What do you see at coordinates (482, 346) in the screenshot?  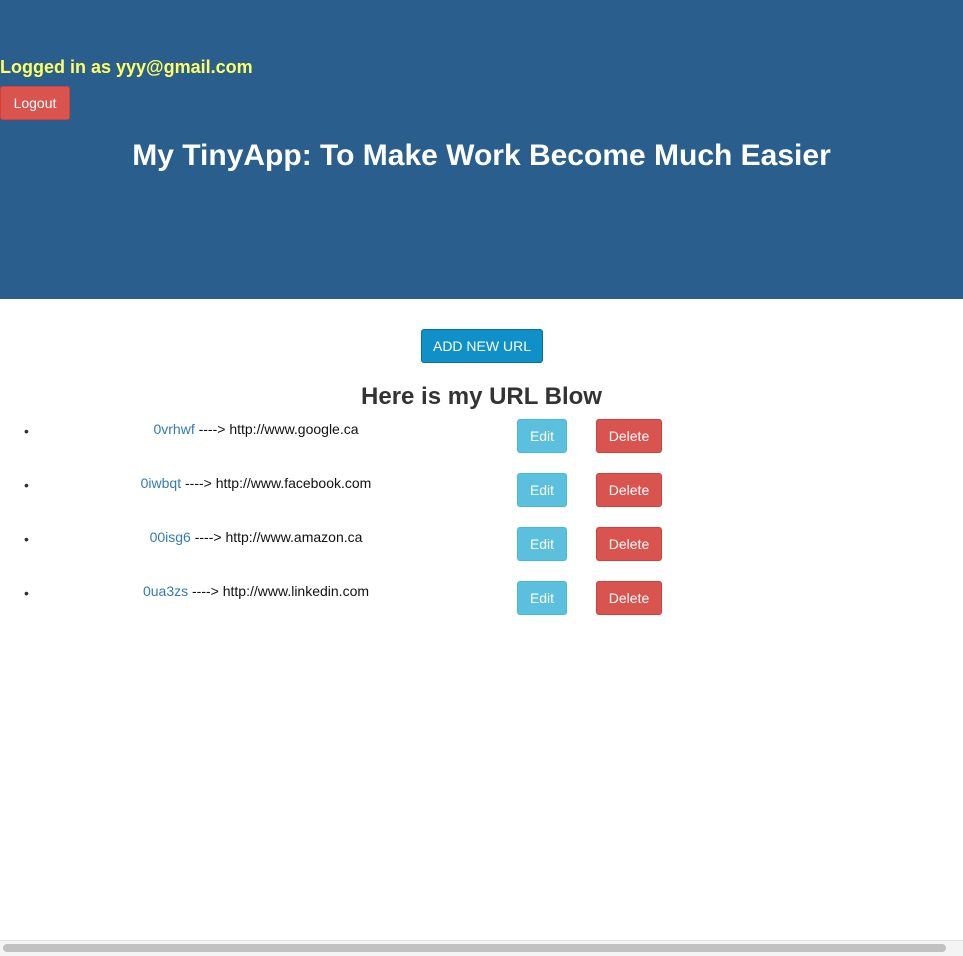 I see `add-new-url-button: ADD NEW URL` at bounding box center [482, 346].